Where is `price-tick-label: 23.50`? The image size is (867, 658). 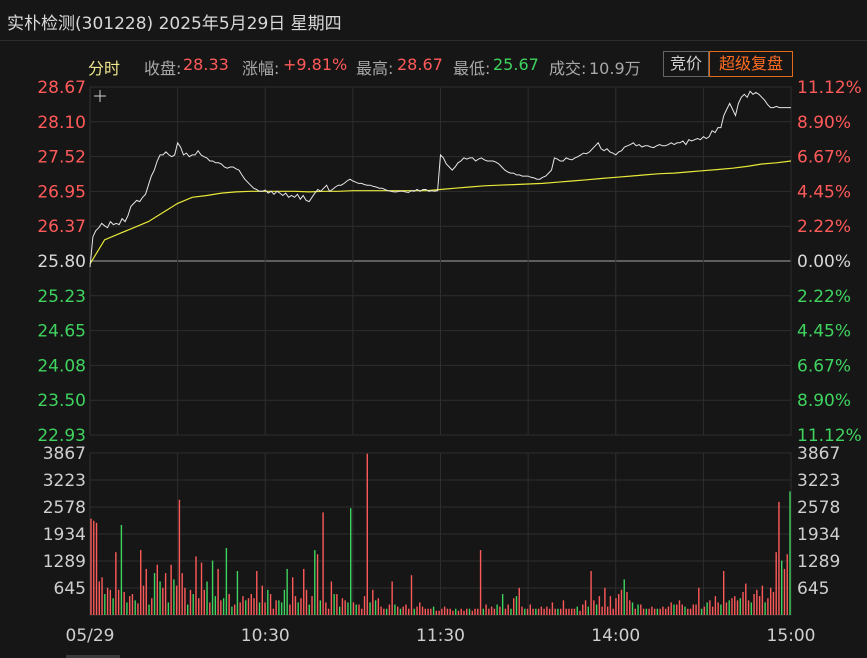 price-tick-label: 23.50 is located at coordinates (61, 401).